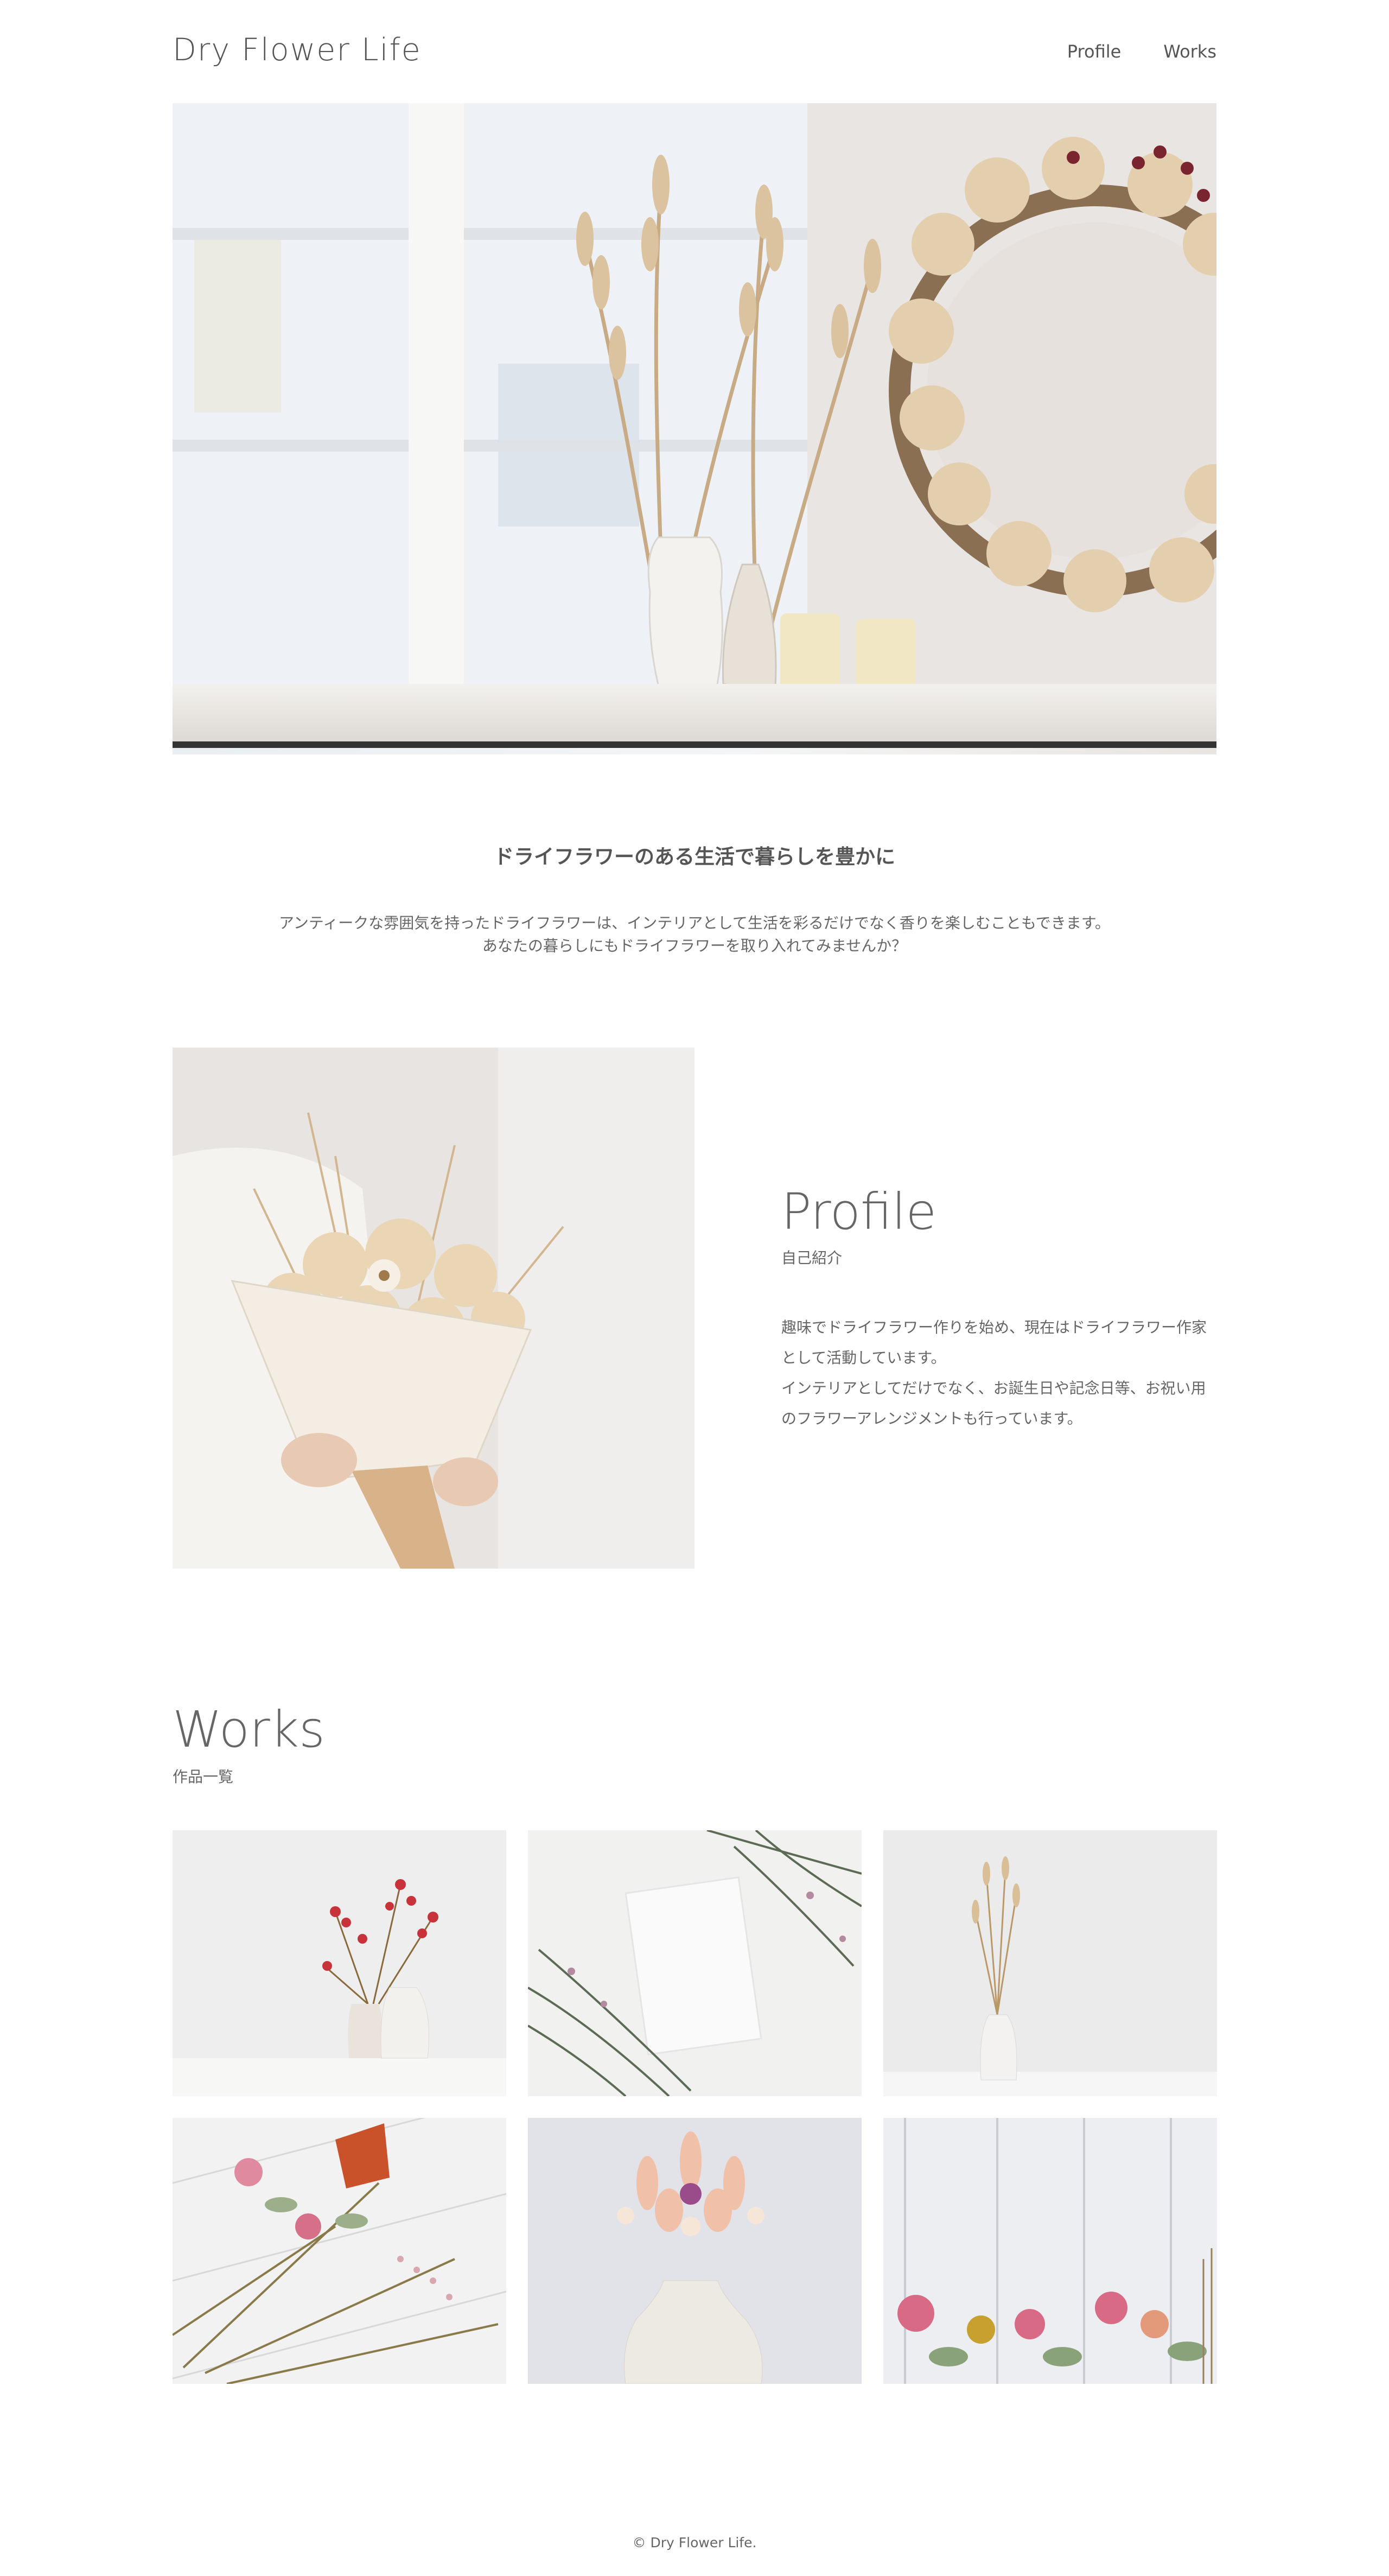 This screenshot has width=1389, height=2576. I want to click on profile-line: のフラワーアレンジメントも行っています。, so click(931, 1418).